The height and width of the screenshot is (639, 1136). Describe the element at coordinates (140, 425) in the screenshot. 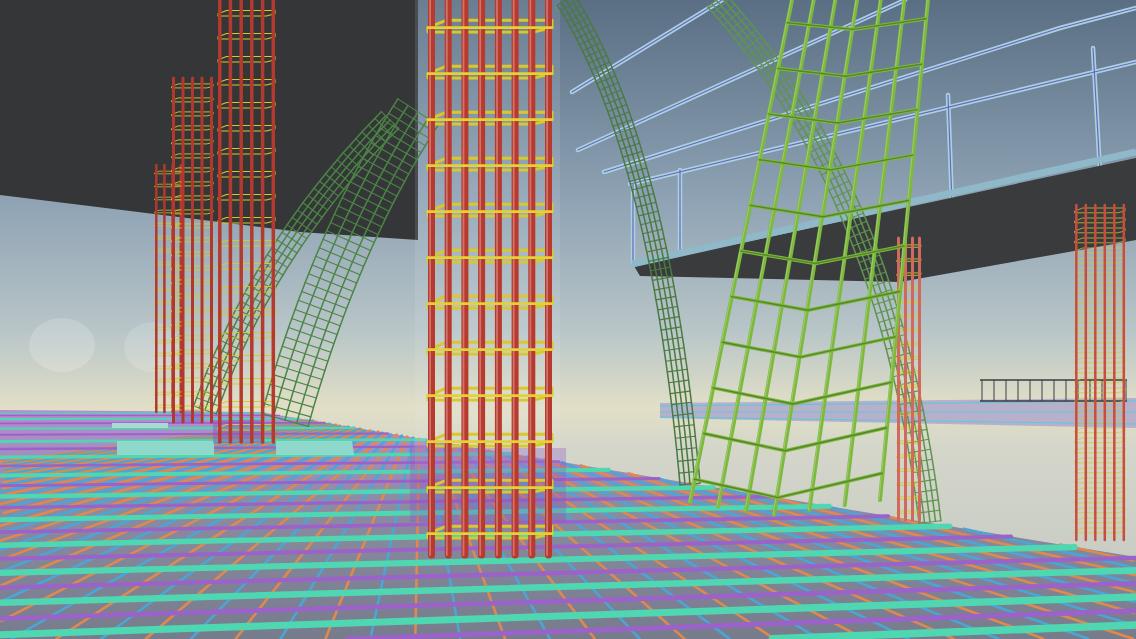

I see `footing-pad` at that location.